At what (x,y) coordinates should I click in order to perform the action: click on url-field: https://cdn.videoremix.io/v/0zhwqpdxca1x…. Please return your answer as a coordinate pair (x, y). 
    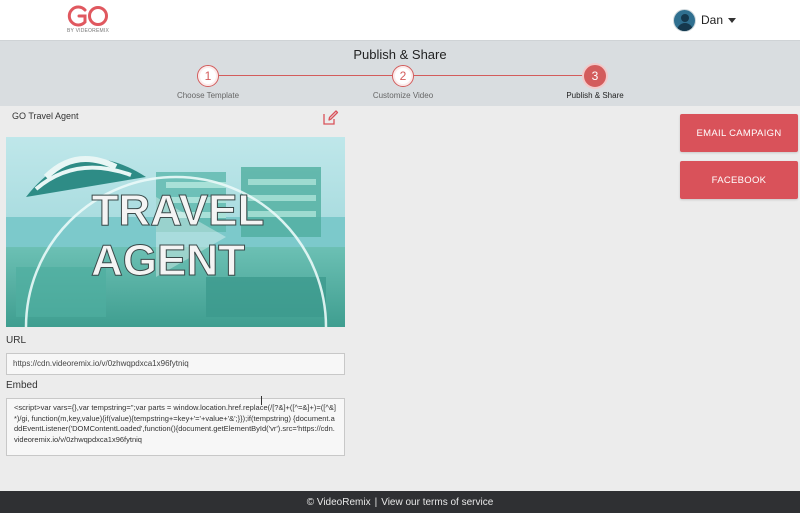
    Looking at the image, I should click on (175, 364).